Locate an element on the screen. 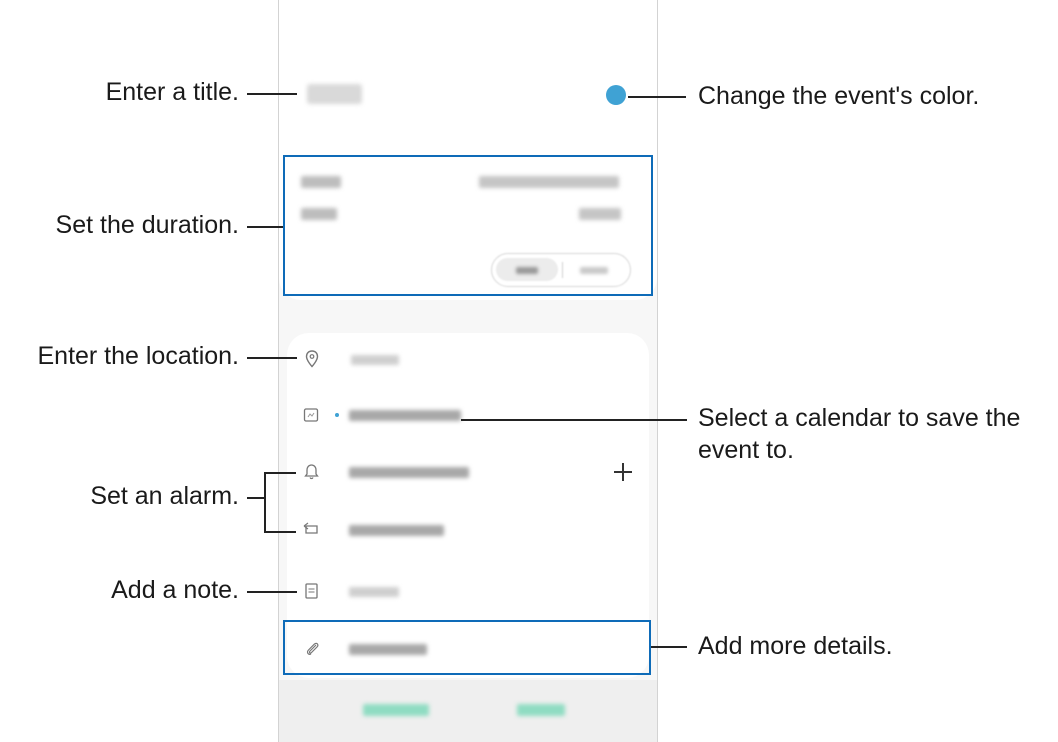 This screenshot has width=1058, height=742. plus-icon is located at coordinates (623, 472).